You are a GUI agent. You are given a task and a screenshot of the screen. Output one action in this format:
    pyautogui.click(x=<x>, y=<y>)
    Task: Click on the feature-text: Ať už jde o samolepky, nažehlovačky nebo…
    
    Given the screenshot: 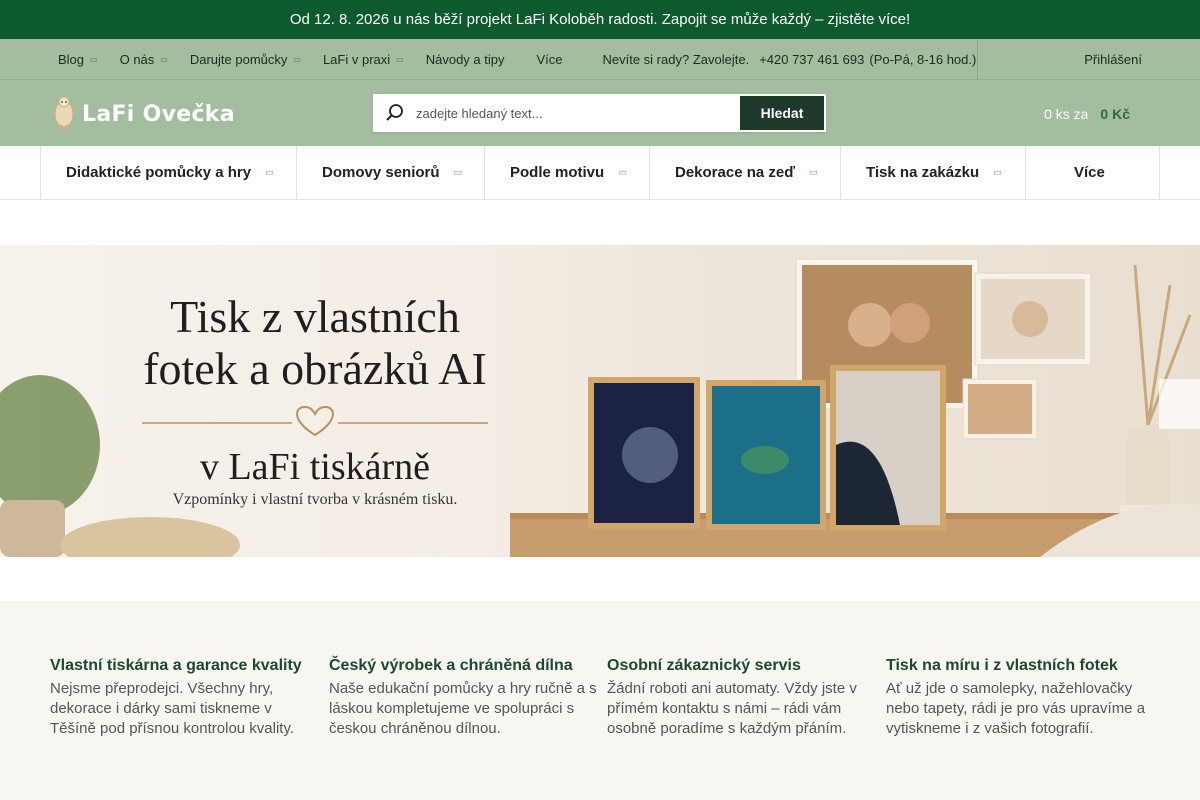 What is the action you would take?
    pyautogui.click(x=1016, y=708)
    